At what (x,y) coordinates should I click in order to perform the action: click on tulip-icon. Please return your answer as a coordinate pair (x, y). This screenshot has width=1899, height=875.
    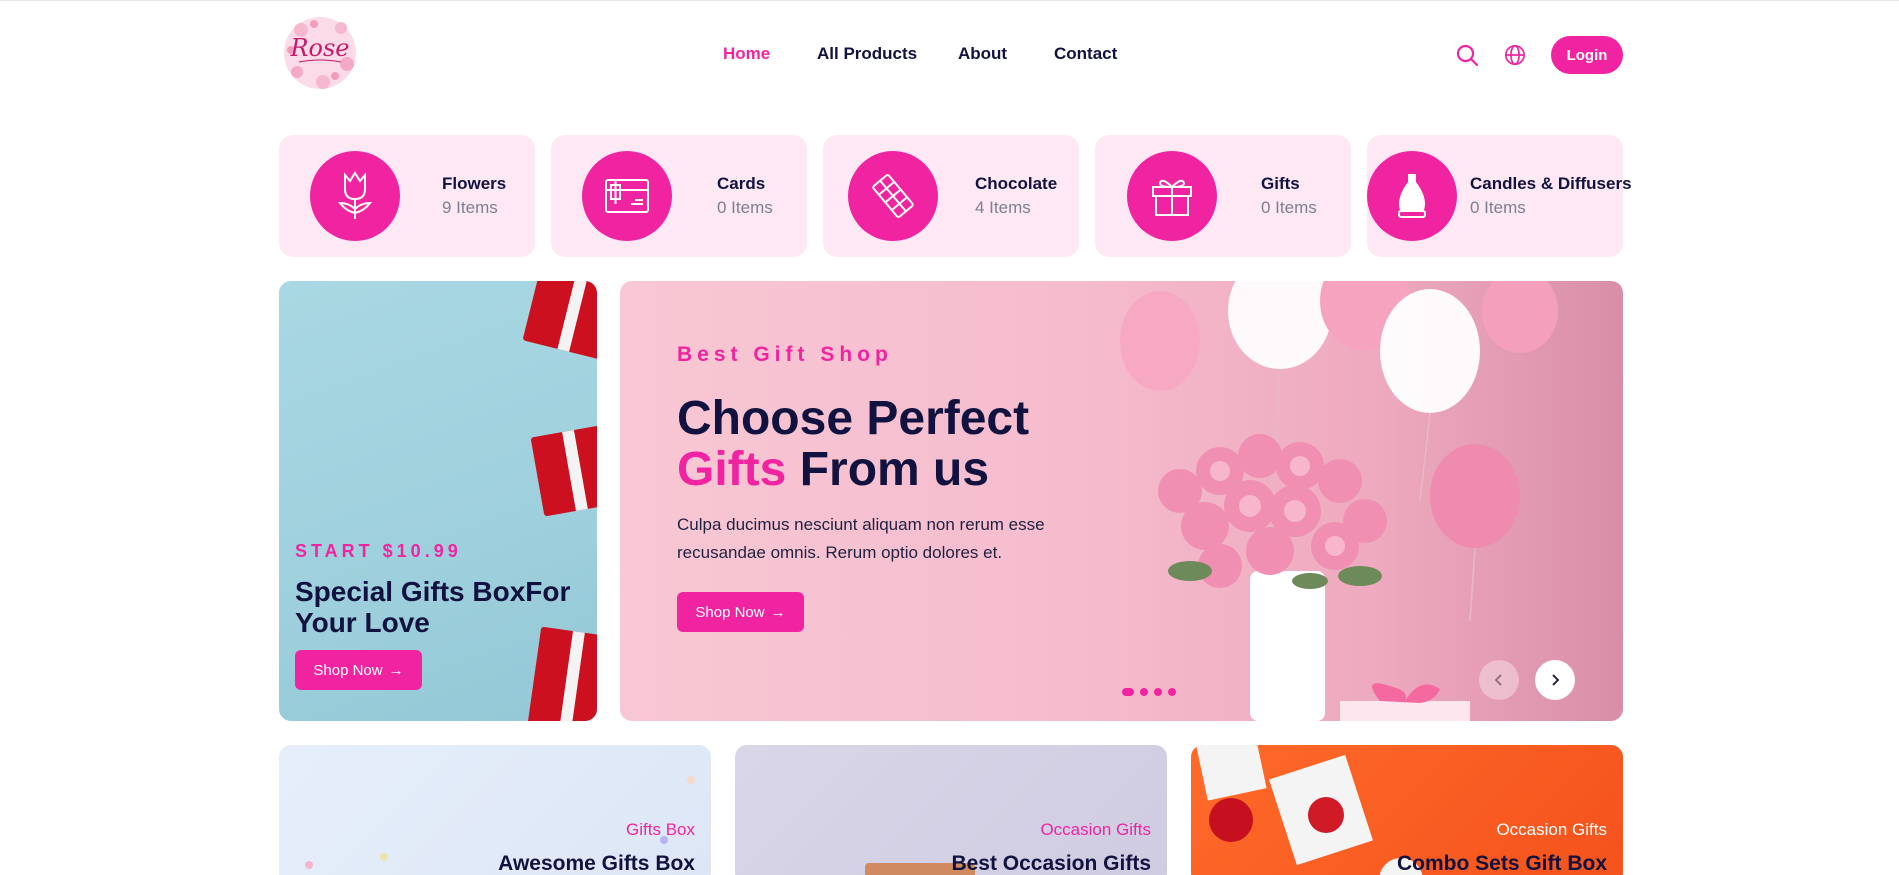
    Looking at the image, I should click on (355, 196).